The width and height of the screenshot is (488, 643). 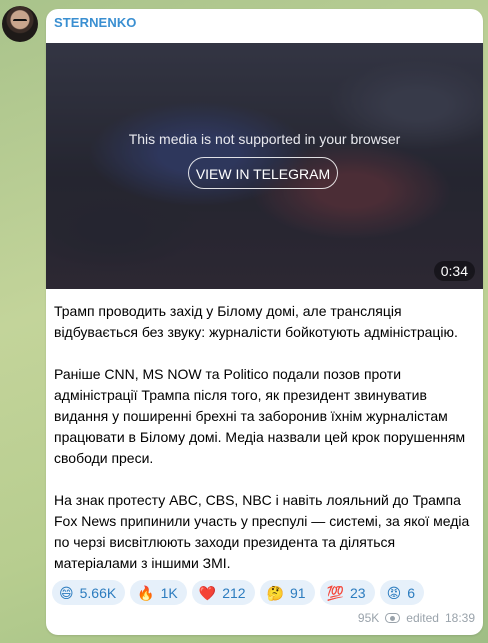 What do you see at coordinates (275, 592) in the screenshot?
I see `thinking-face-icon: 🤔` at bounding box center [275, 592].